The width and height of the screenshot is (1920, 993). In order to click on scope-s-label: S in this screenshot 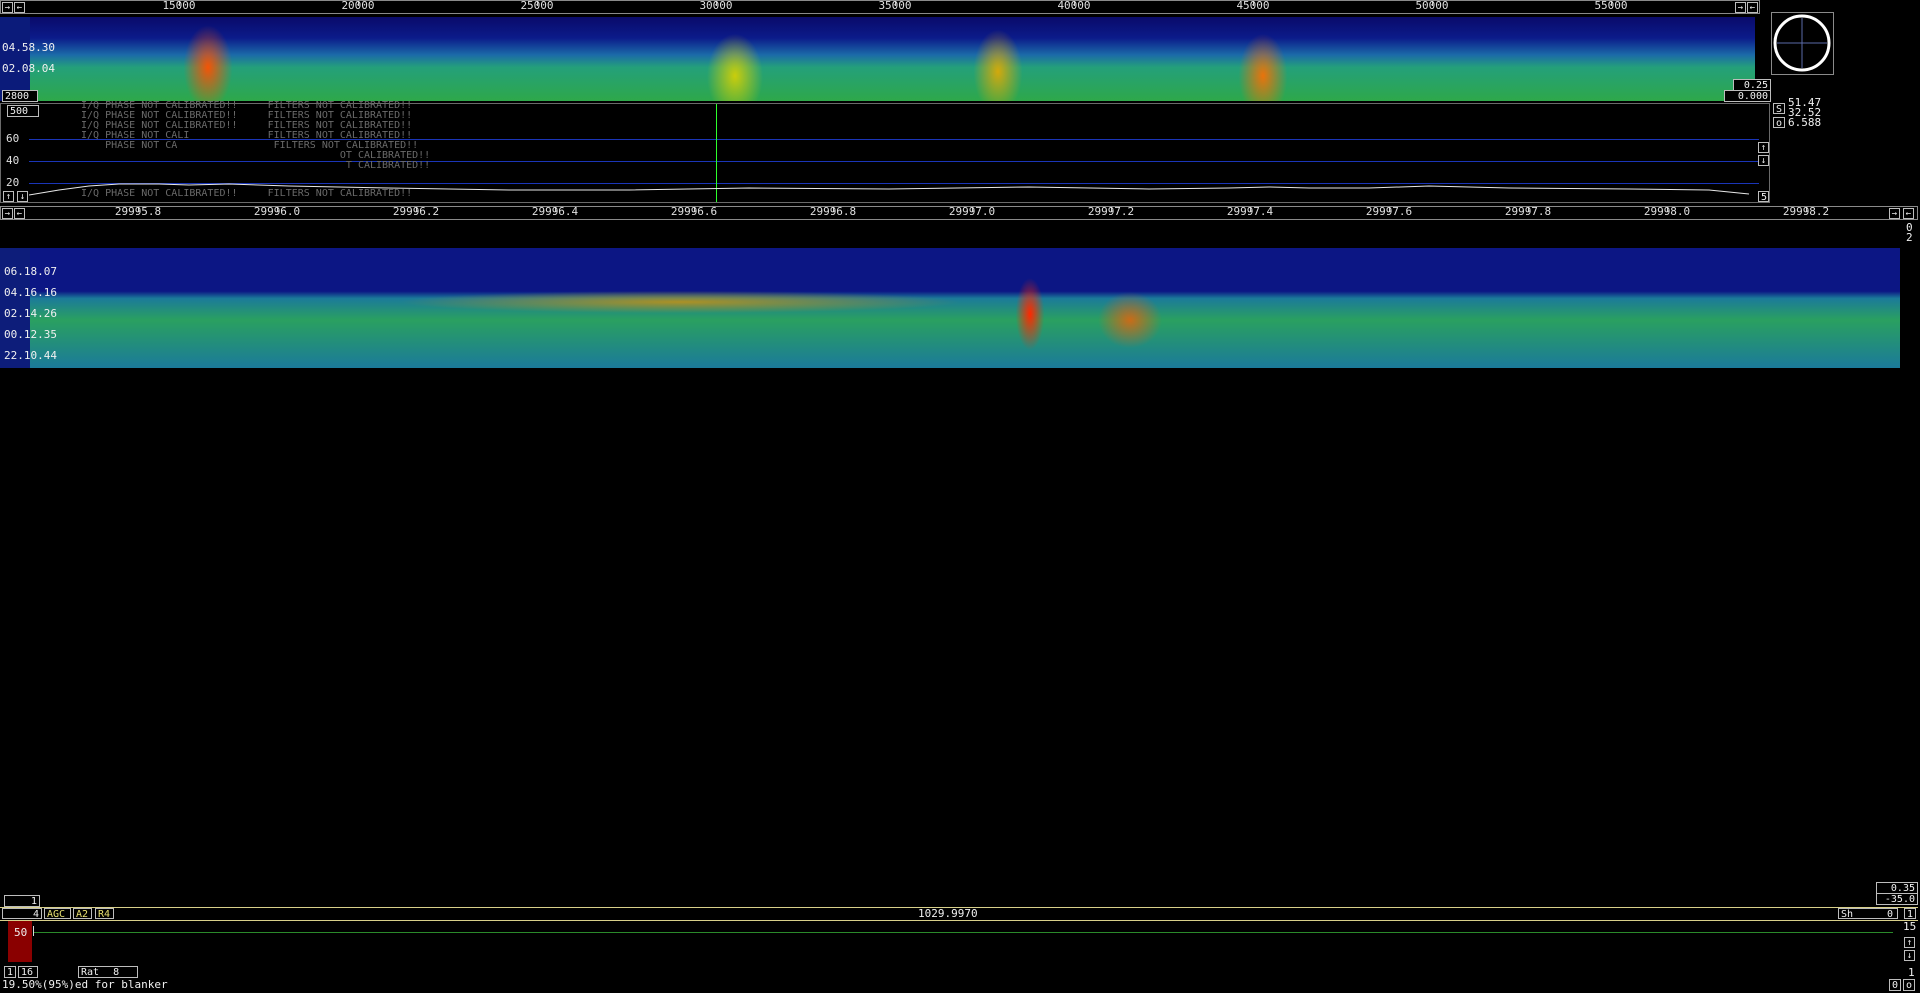, I will do `click(1779, 109)`.